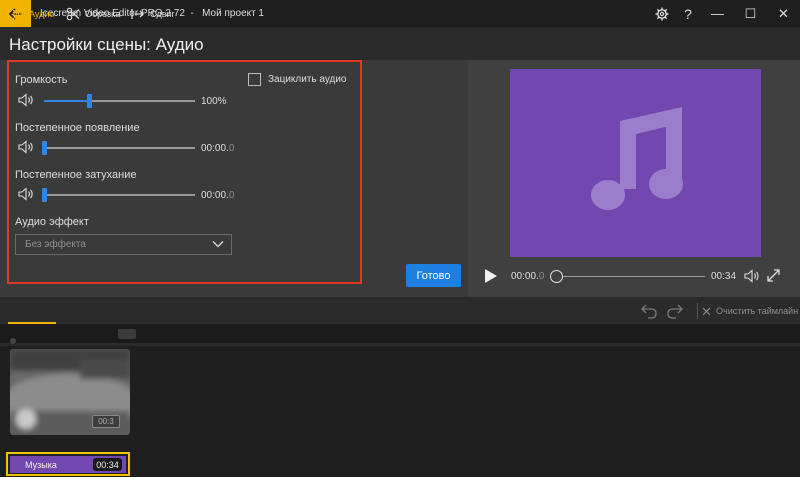 Image resolution: width=800 pixels, height=477 pixels. I want to click on audio-effect-value: Без эффекта, so click(55, 244).